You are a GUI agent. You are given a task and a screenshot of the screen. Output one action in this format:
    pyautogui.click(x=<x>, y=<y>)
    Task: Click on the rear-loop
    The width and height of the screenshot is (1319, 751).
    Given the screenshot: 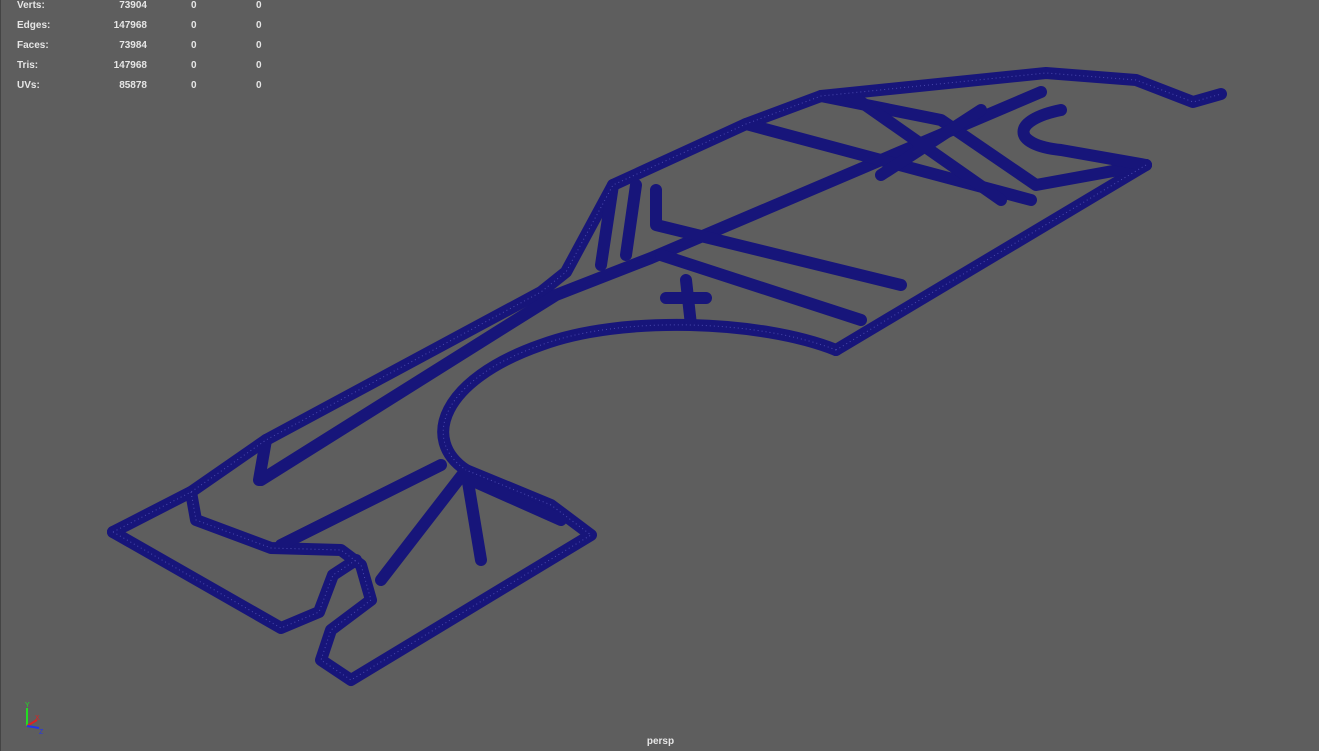 What is the action you would take?
    pyautogui.click(x=1084, y=137)
    